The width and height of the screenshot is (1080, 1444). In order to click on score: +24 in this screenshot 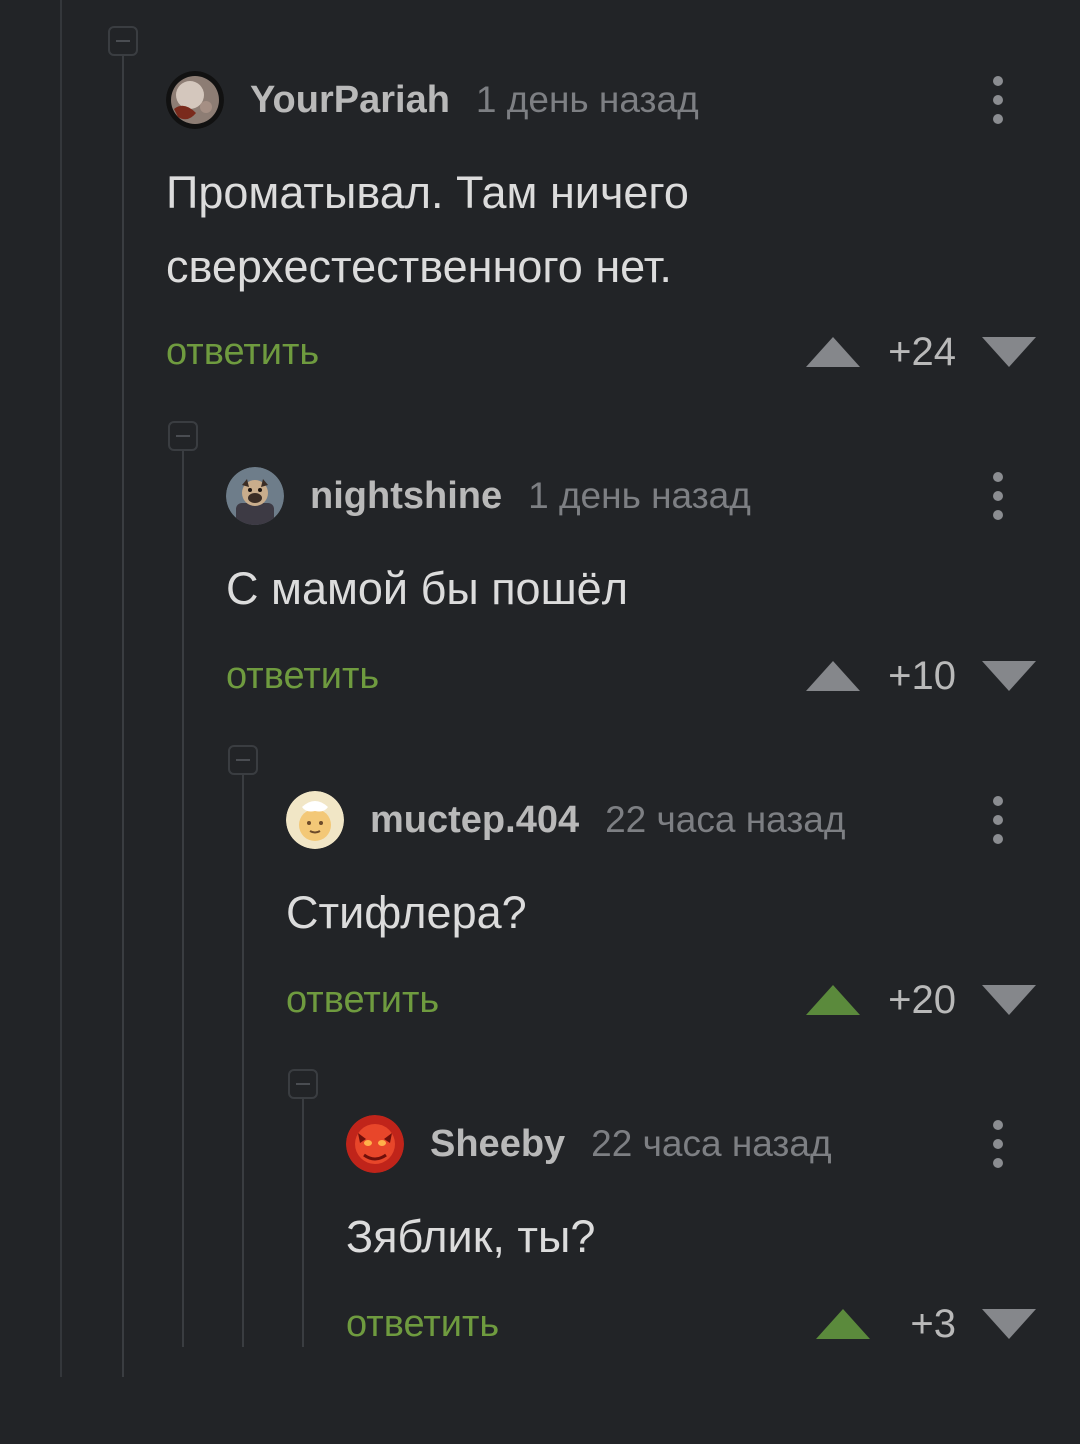, I will do `click(922, 351)`.